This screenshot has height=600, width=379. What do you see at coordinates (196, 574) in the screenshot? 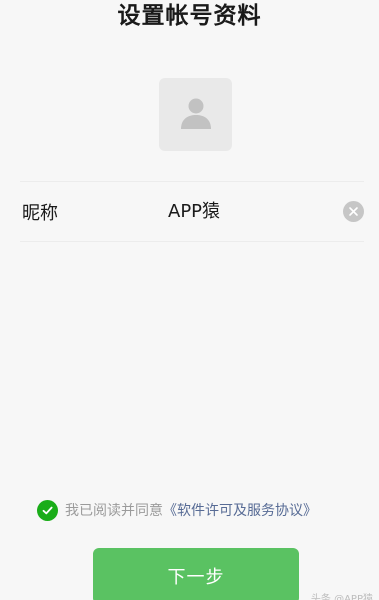
I see `next-button: 下一步` at bounding box center [196, 574].